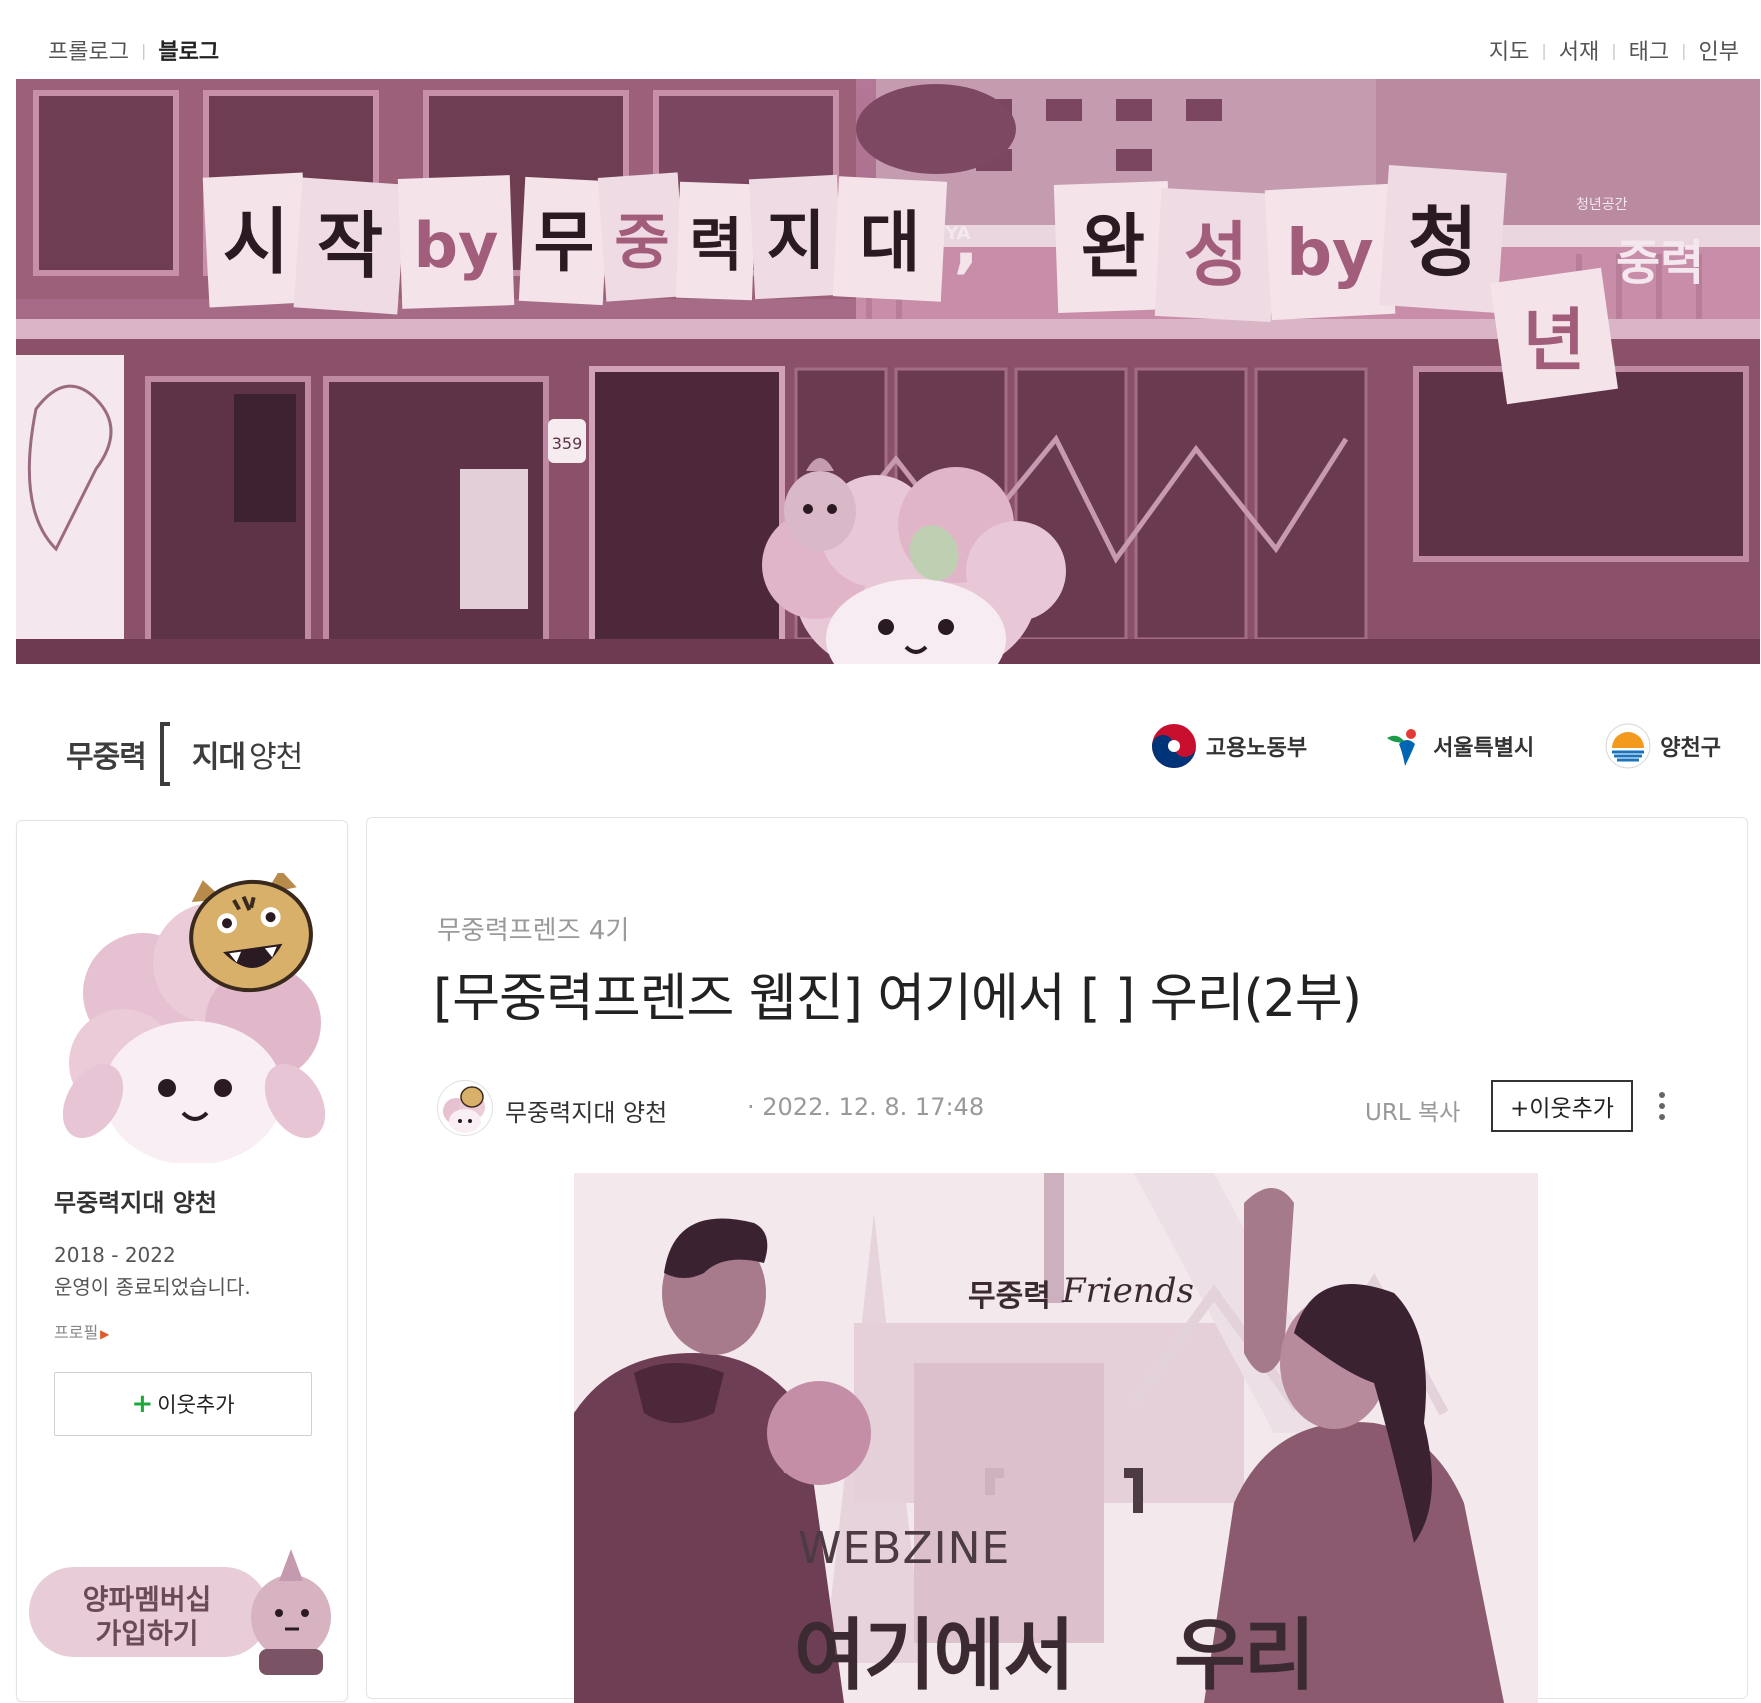 This screenshot has width=1761, height=1703. I want to click on url-copy-button: URL 복사, so click(1412, 1110).